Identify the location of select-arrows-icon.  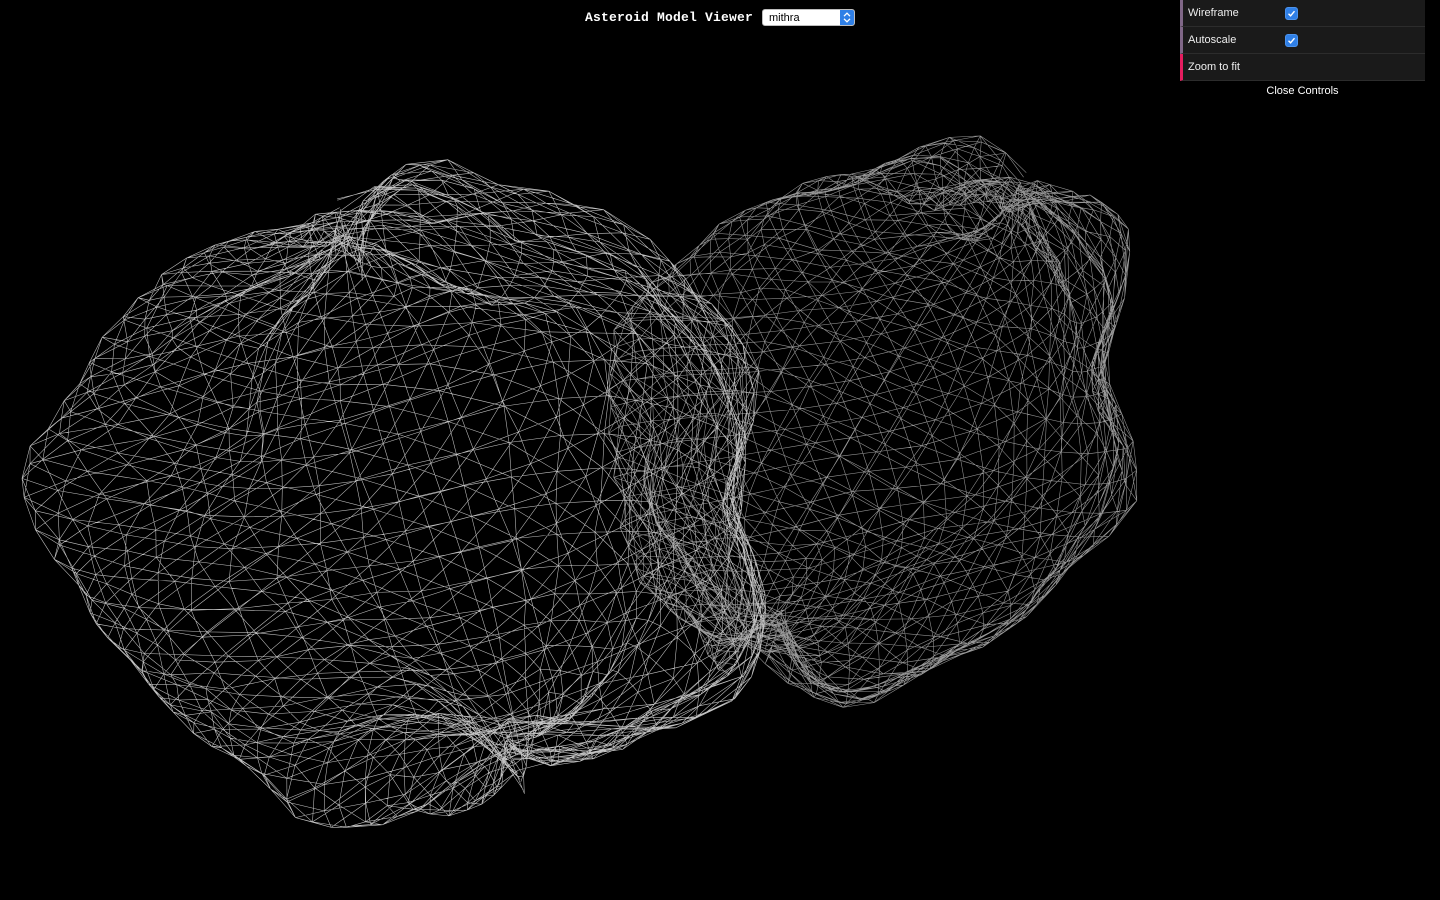
(847, 17).